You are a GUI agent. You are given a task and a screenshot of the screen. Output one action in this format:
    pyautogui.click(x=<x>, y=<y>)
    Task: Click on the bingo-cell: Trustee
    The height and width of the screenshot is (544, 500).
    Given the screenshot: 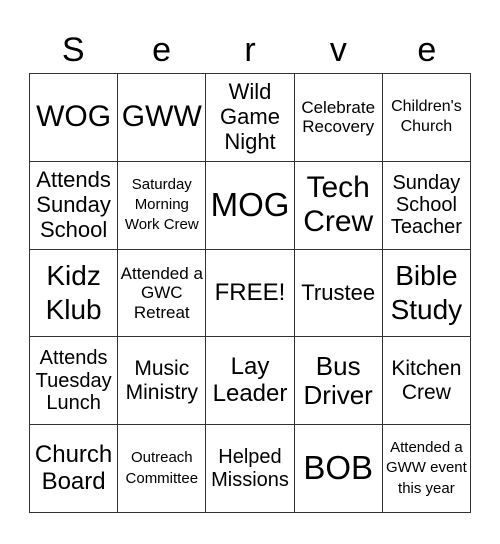 What is the action you would take?
    pyautogui.click(x=338, y=293)
    